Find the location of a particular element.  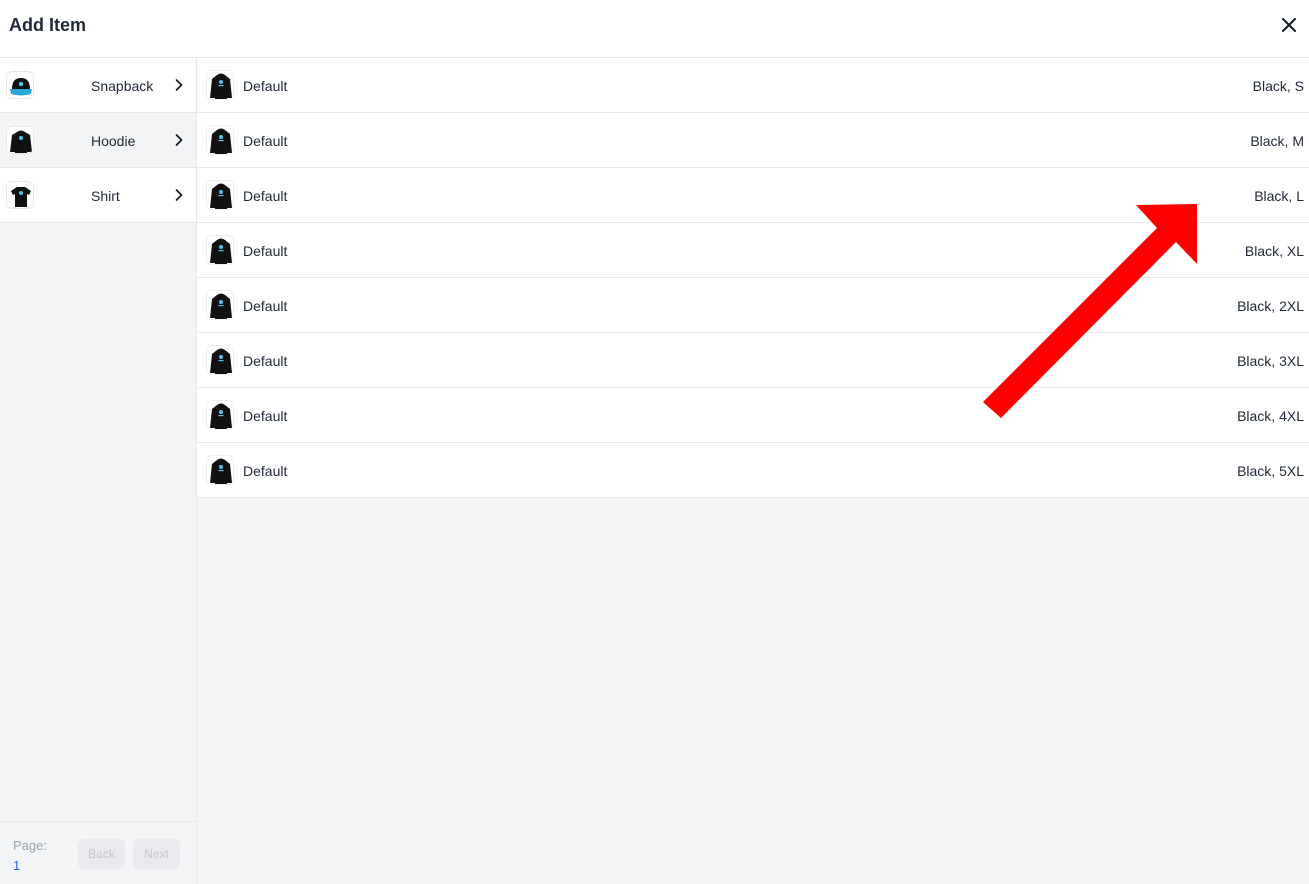

close-button is located at coordinates (1289, 25).